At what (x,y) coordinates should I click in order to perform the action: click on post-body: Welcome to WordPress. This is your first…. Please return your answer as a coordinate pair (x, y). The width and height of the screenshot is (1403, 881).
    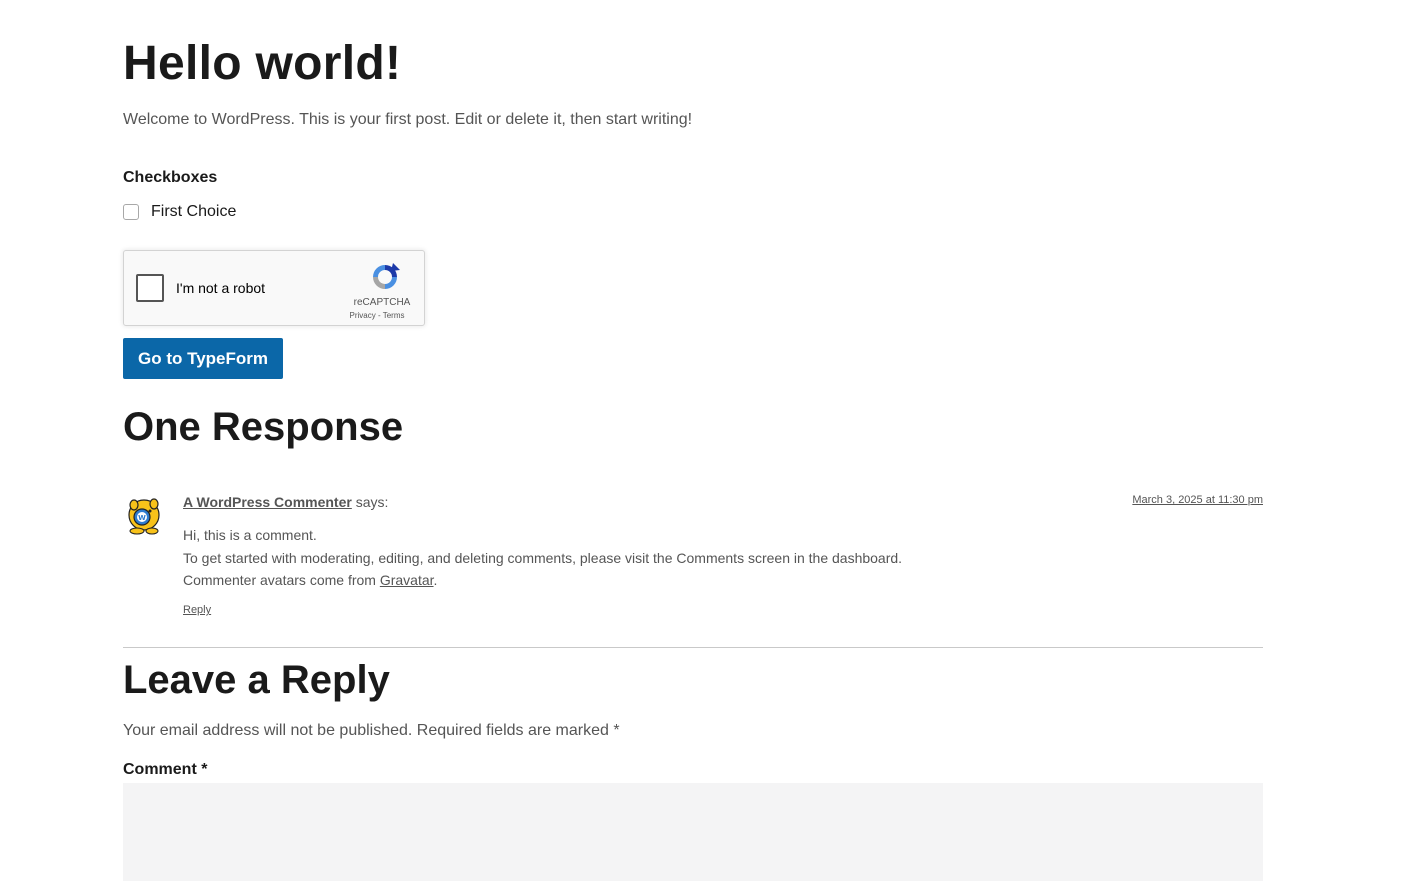
    Looking at the image, I should click on (408, 119).